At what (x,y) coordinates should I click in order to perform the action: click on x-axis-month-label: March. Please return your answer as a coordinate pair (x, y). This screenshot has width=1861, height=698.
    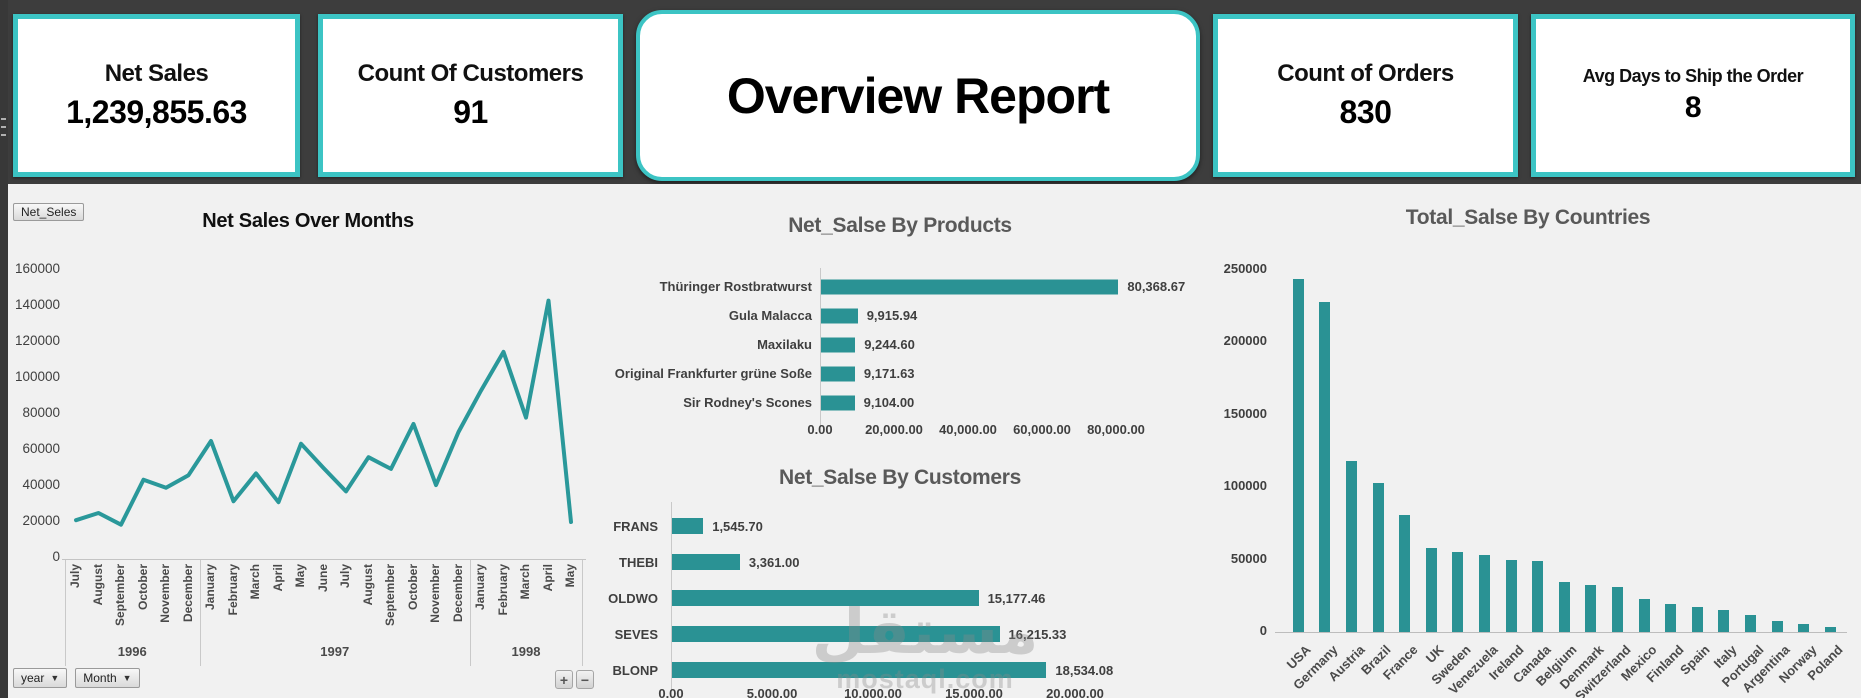
    Looking at the image, I should click on (525, 582).